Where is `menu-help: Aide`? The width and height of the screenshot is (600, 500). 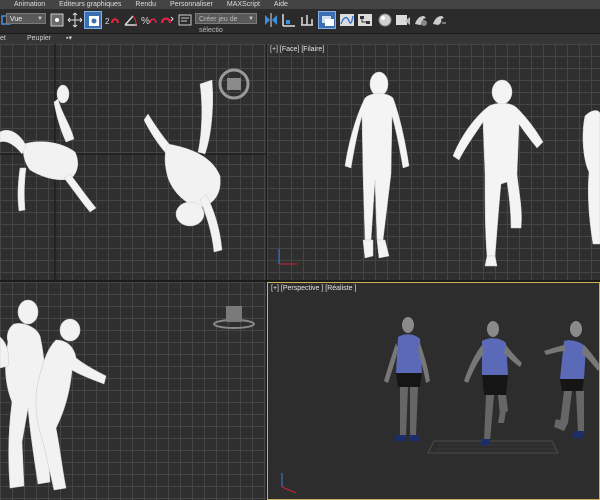 menu-help: Aide is located at coordinates (281, 4).